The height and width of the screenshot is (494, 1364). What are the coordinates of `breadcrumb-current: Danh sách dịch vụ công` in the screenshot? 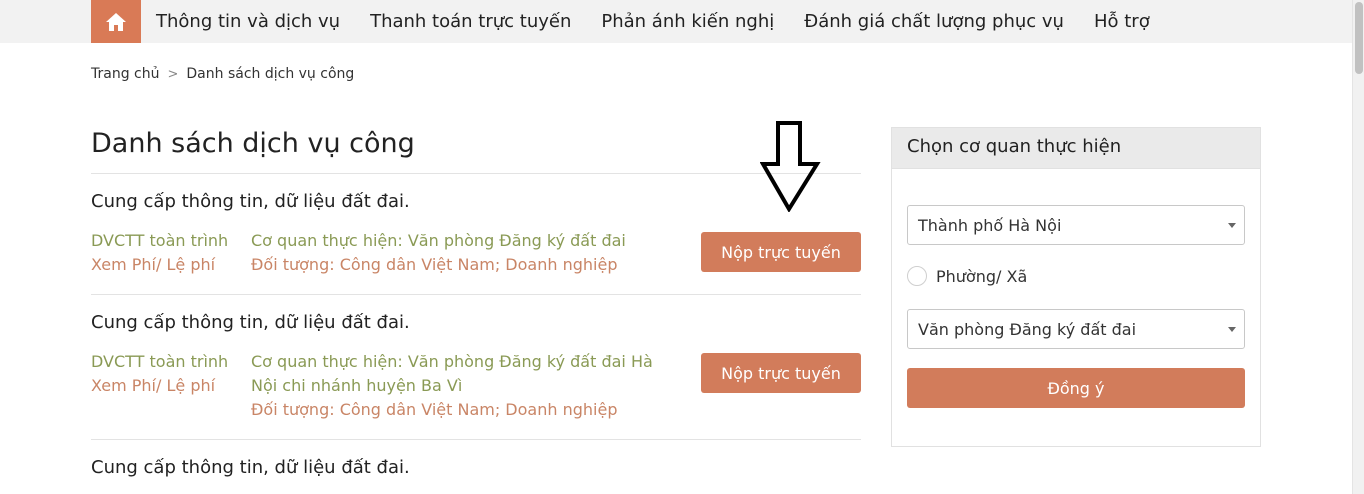 It's located at (270, 74).